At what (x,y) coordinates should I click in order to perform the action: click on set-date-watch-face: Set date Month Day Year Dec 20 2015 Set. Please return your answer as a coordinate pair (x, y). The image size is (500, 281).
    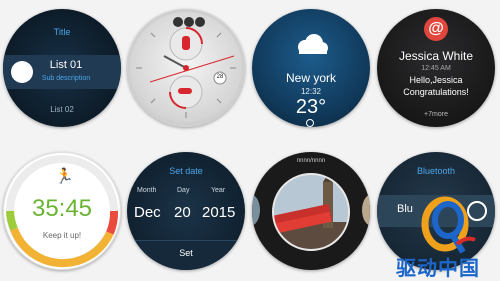
    Looking at the image, I should click on (186, 211).